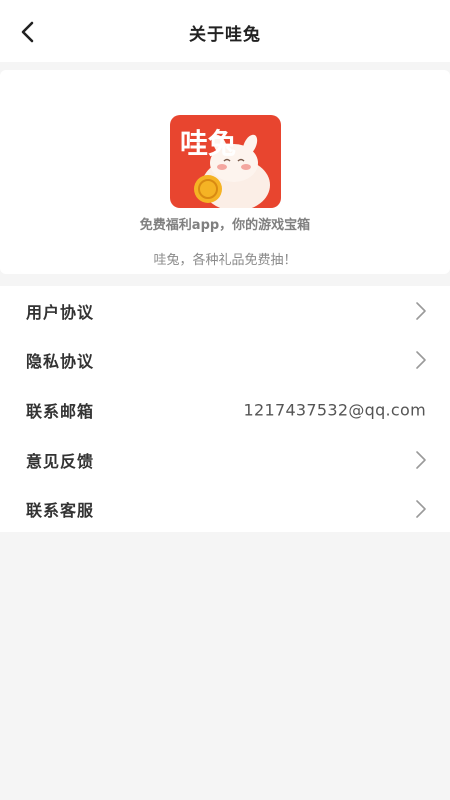 The image size is (450, 800). What do you see at coordinates (225, 225) in the screenshot?
I see `app-tagline: 免费福利app，你的游戏宝箱` at bounding box center [225, 225].